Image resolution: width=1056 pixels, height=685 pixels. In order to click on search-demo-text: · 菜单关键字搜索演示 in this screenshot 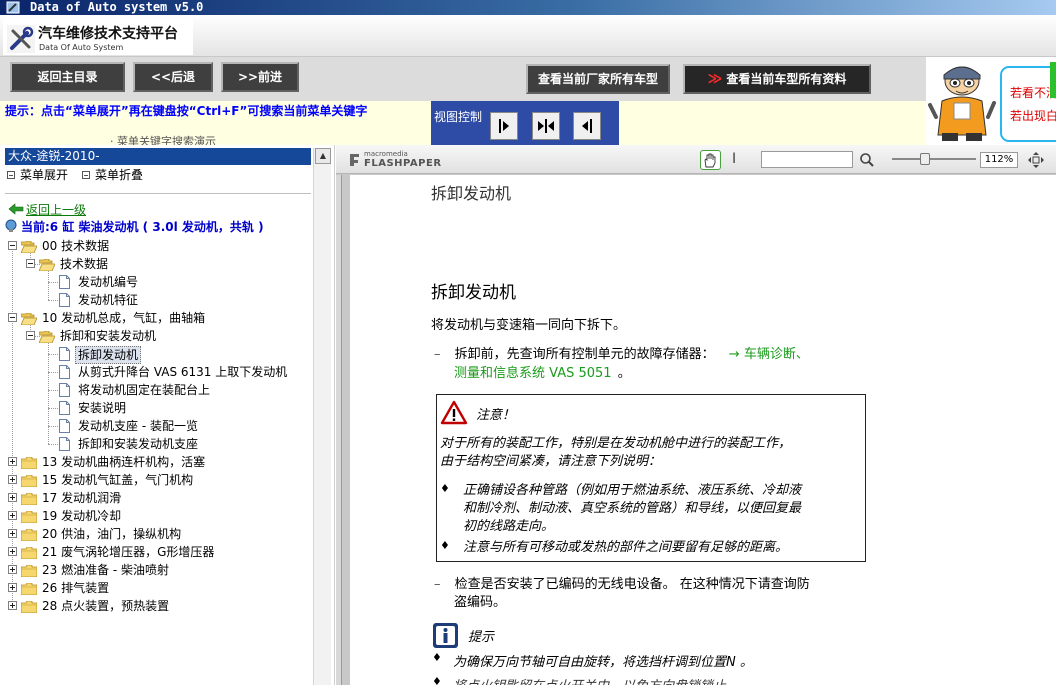, I will do `click(163, 140)`.